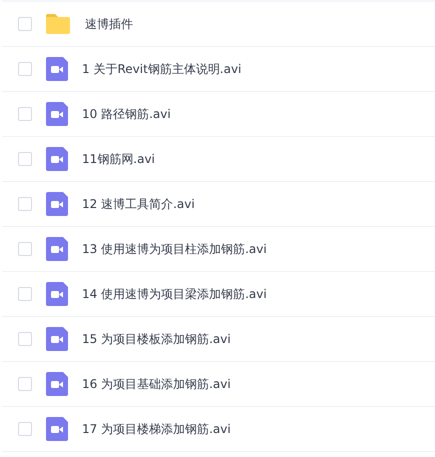 The width and height of the screenshot is (435, 457). I want to click on file-name: 1 关于Revit钢筋主体说明.avi, so click(162, 69).